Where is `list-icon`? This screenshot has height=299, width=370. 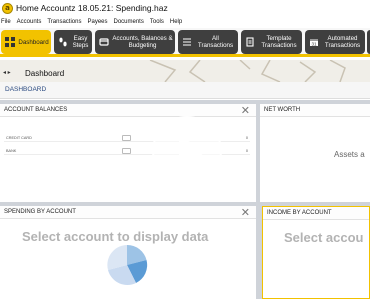
list-icon is located at coordinates (187, 42).